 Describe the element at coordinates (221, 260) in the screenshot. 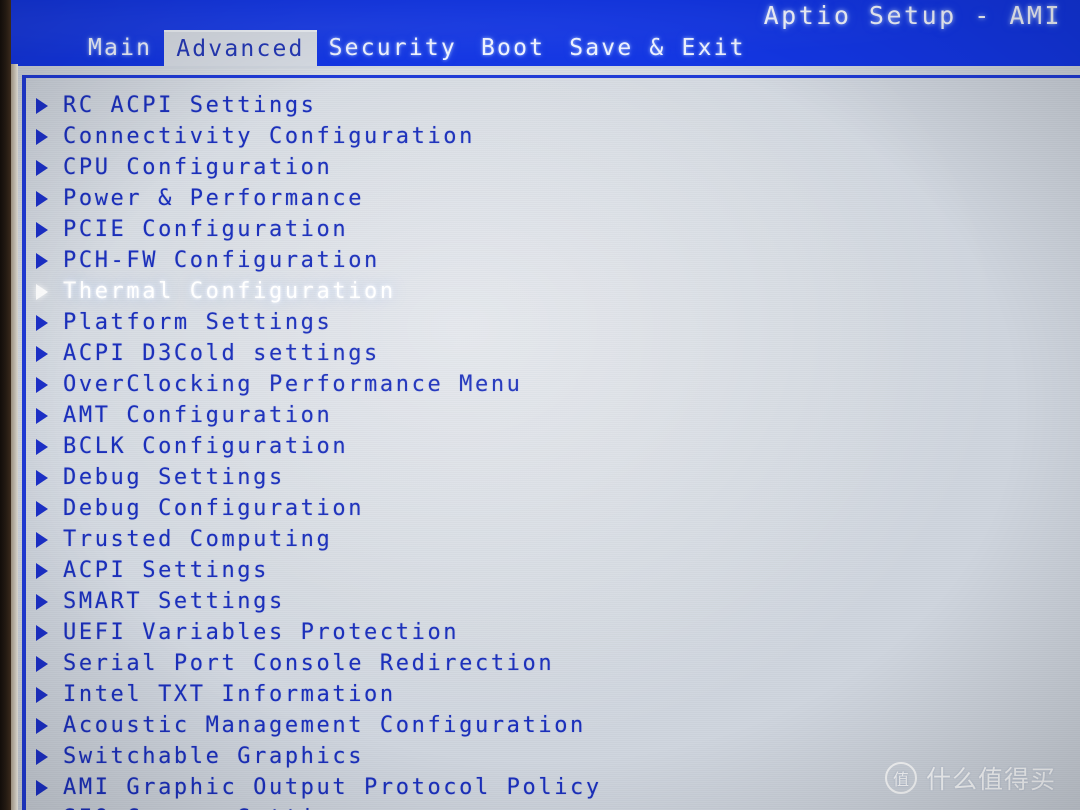

I see `menu-item-label: PCH-FW Configuration` at that location.